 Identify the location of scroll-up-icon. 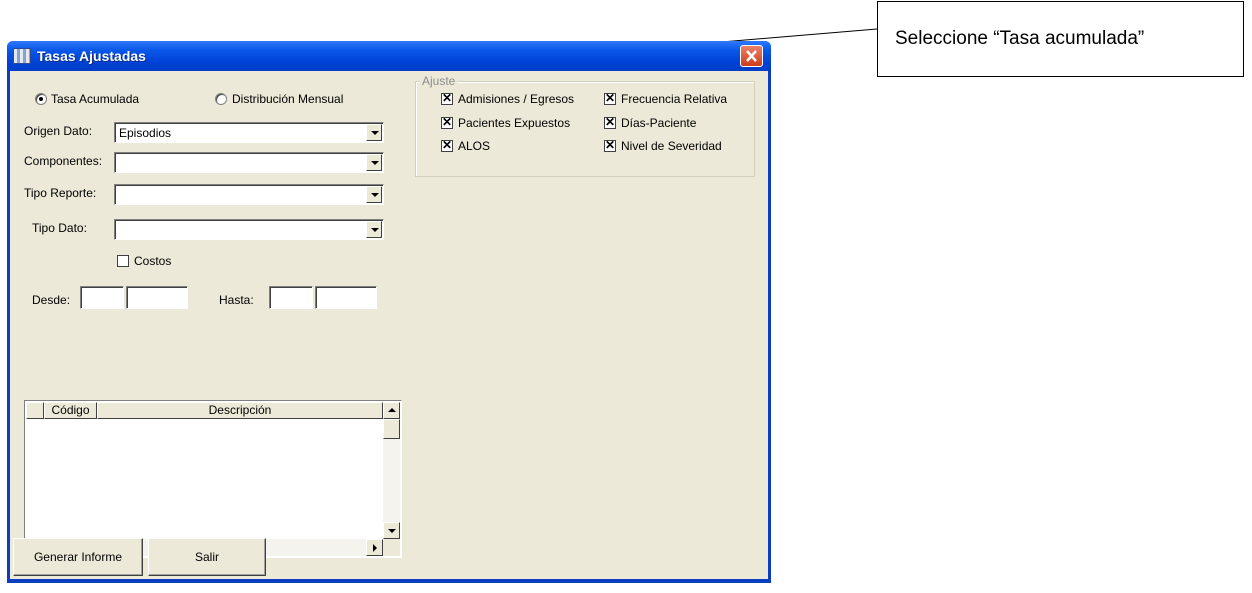
(391, 410).